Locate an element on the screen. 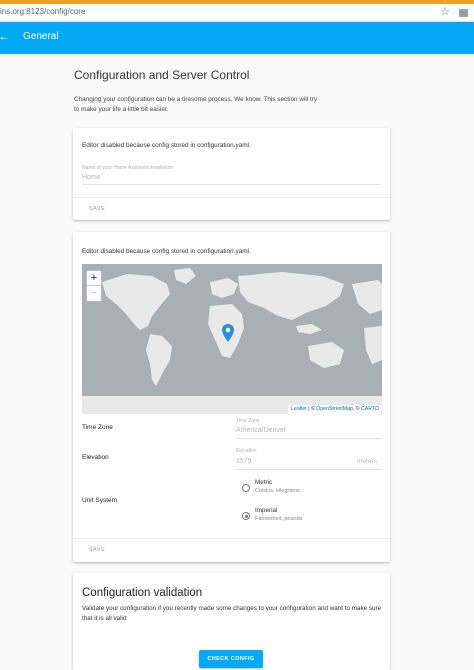 The height and width of the screenshot is (670, 474). name-input: Home is located at coordinates (91, 177).